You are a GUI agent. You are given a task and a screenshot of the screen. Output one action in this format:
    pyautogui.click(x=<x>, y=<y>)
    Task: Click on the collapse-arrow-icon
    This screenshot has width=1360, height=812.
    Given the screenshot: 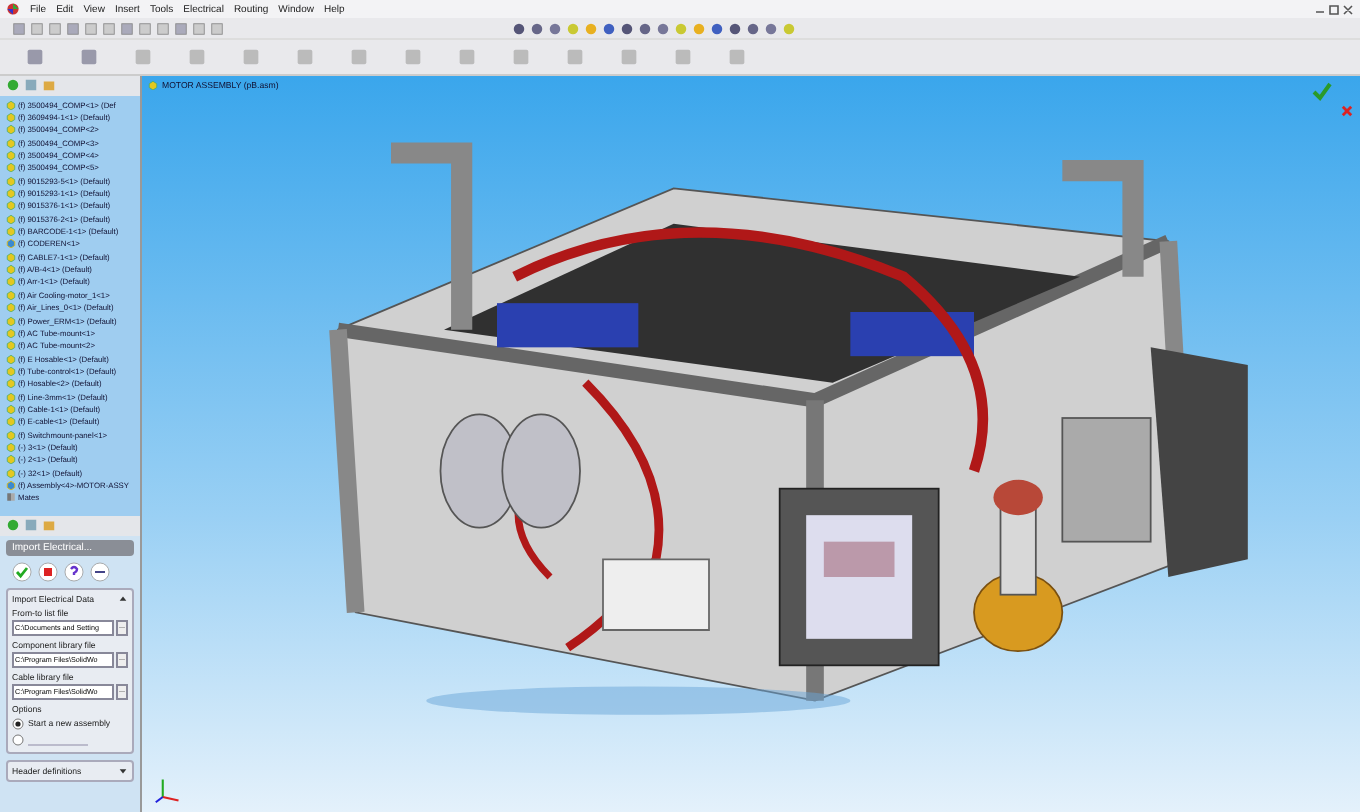 What is the action you would take?
    pyautogui.click(x=123, y=599)
    